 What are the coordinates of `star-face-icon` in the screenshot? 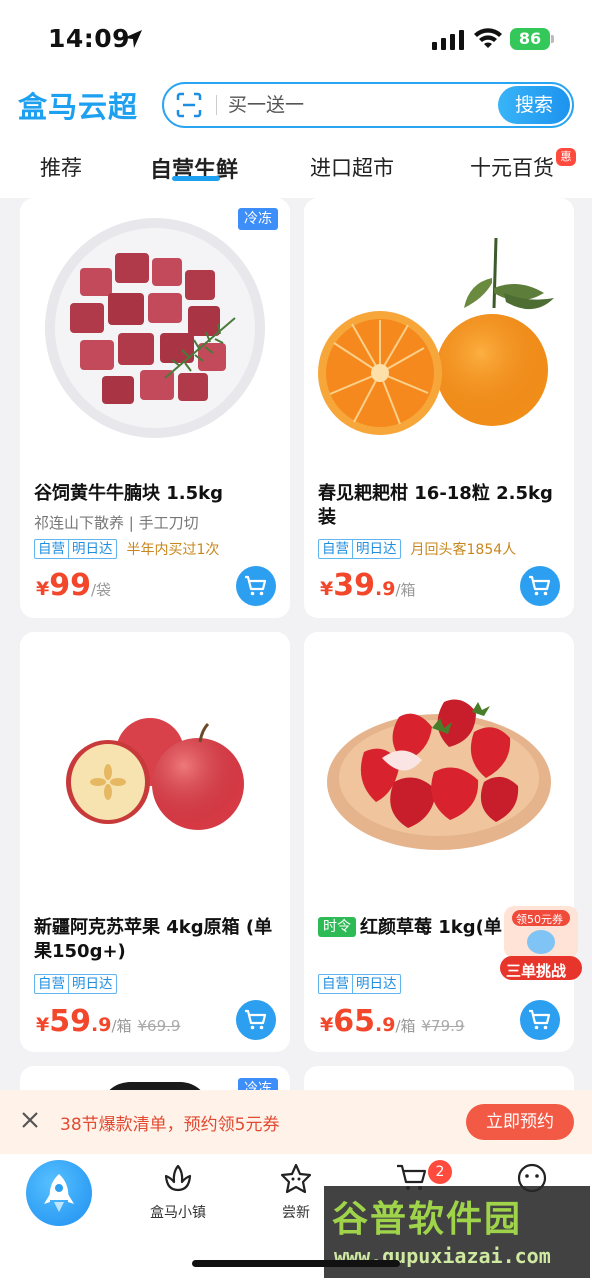 It's located at (296, 1178).